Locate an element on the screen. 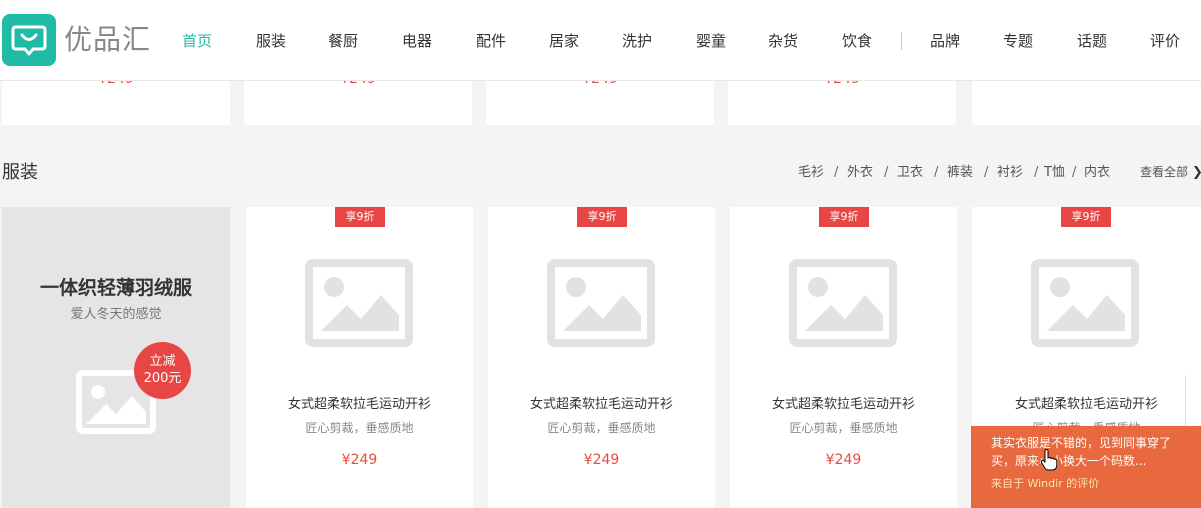 Image resolution: width=1201 pixels, height=508 pixels. badge-line1: 立减 is located at coordinates (162, 361).